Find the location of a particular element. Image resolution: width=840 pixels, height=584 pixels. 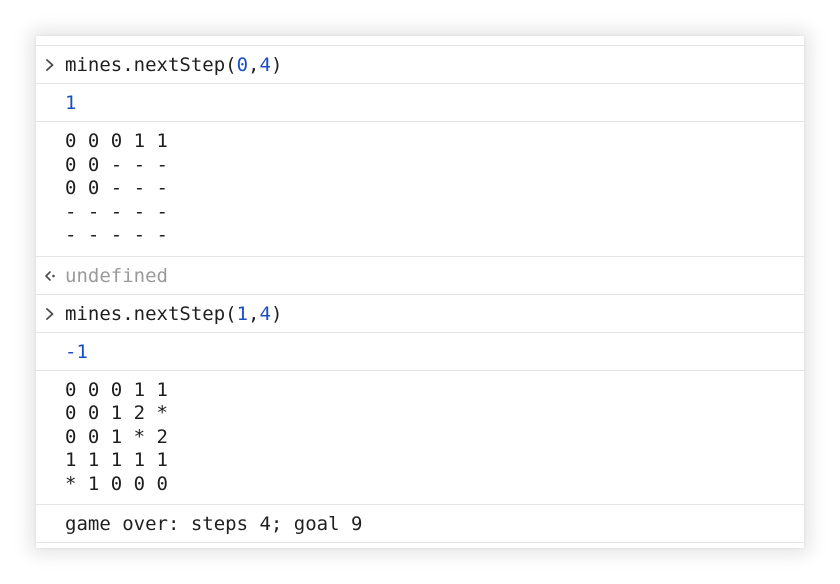

console-message-line: game over: steps 4; goal 9 is located at coordinates (420, 524).